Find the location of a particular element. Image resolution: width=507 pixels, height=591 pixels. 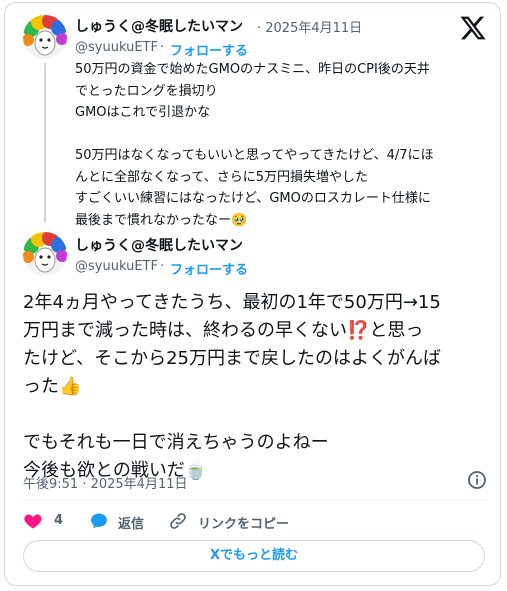

post-date: · 2025年4月11日 is located at coordinates (309, 26).